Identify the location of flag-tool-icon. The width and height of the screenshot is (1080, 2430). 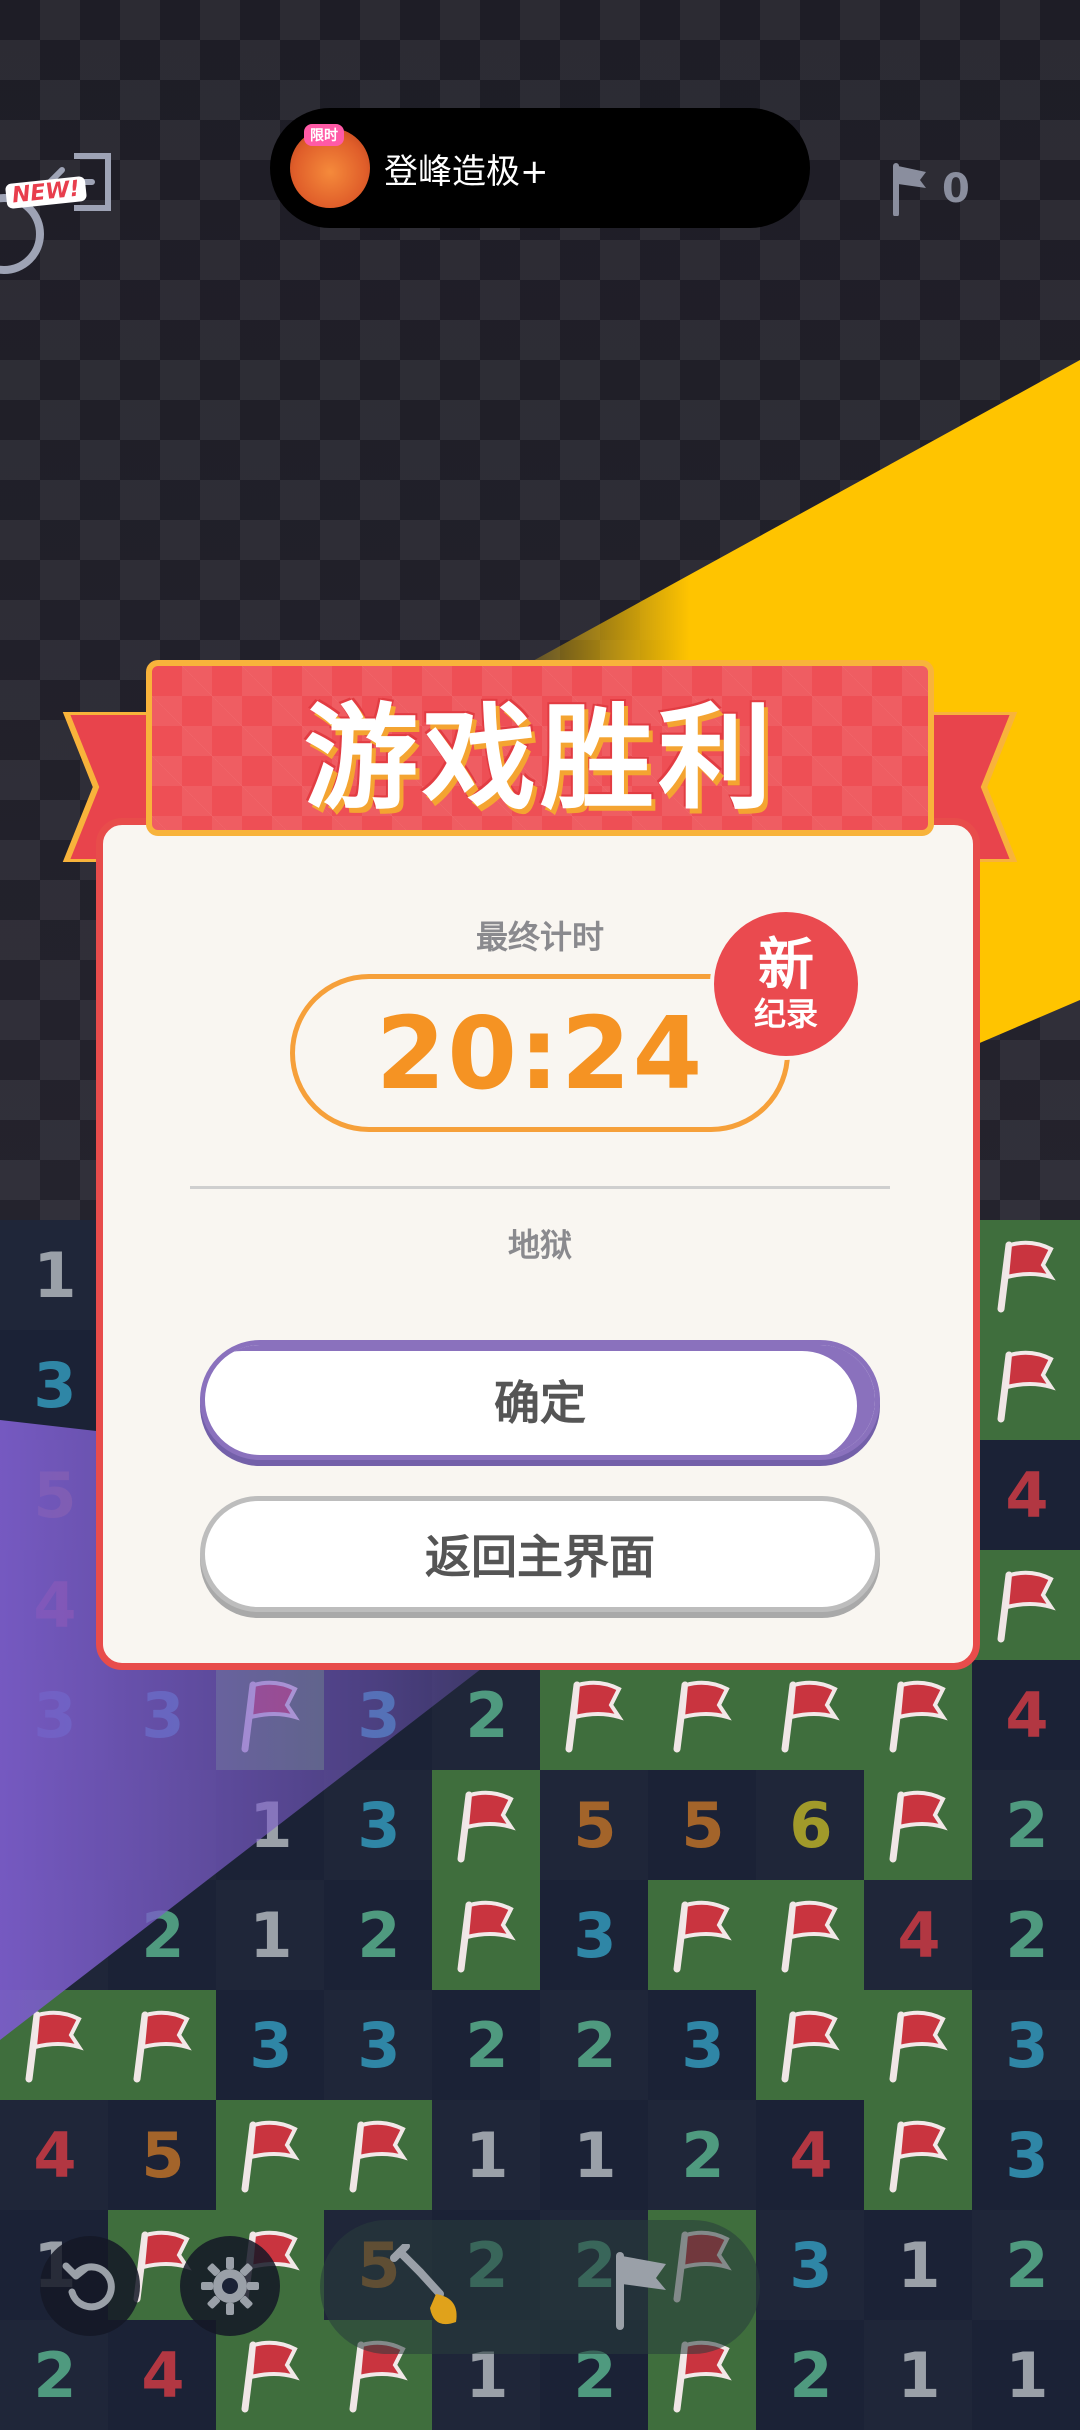
(642, 2290).